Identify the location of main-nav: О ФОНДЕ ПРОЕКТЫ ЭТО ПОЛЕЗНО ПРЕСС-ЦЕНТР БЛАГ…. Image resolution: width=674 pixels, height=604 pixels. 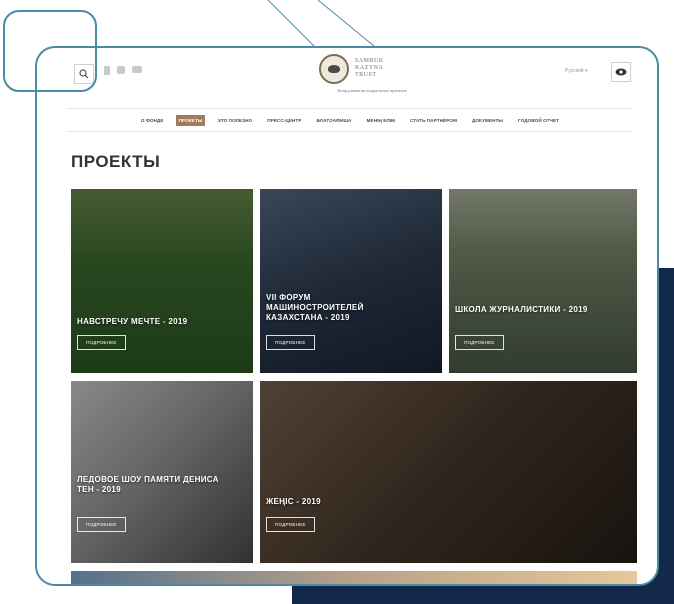
(350, 120).